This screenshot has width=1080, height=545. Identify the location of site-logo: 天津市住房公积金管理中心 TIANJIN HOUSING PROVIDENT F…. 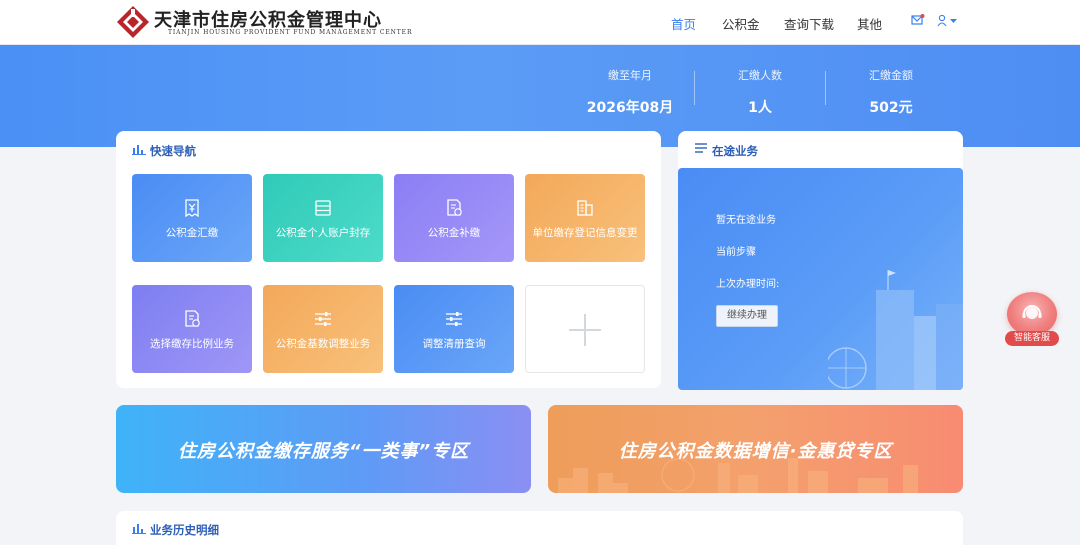
(263, 22).